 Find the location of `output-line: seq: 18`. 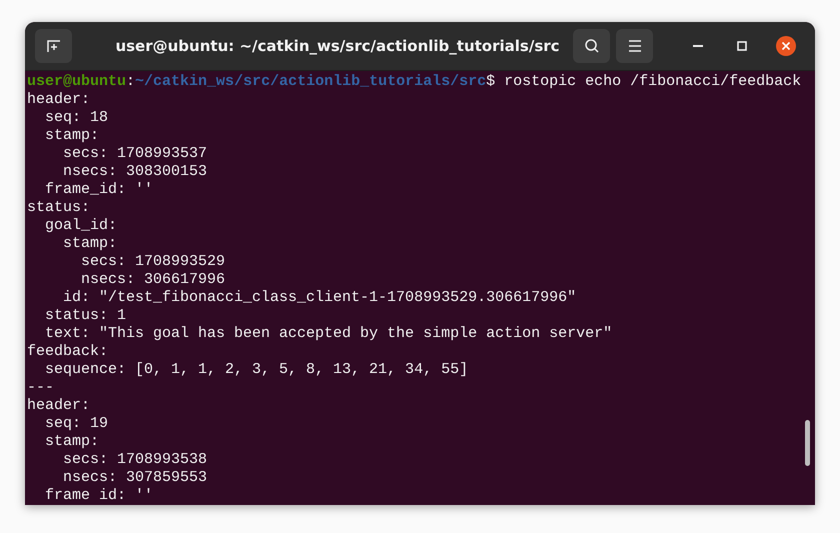

output-line: seq: 18 is located at coordinates (77, 118).